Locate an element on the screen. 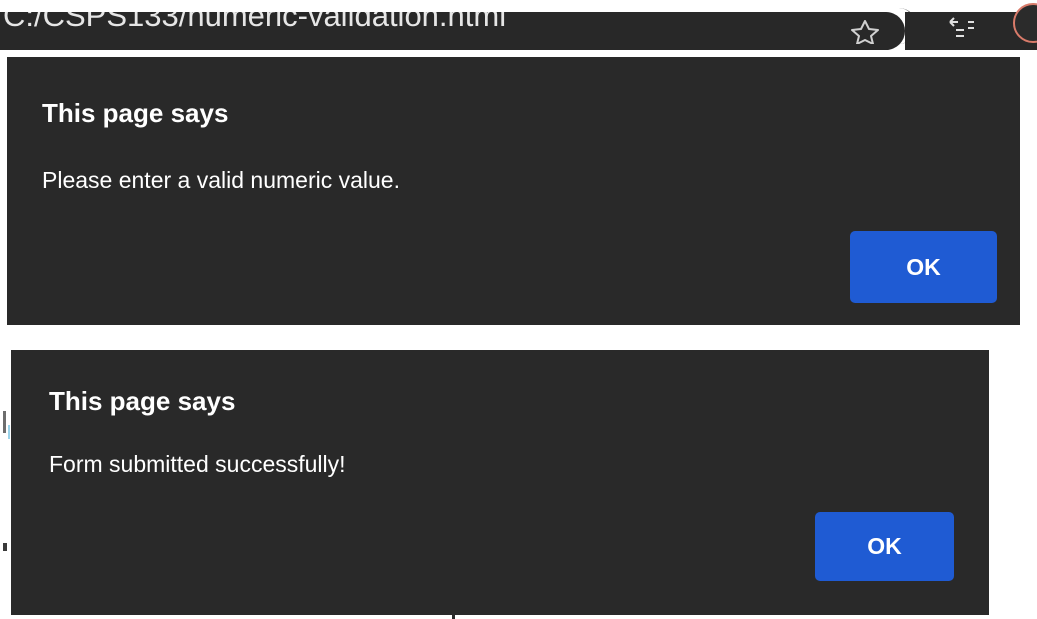  address-bar: C:/CSPS133/numeric-validation.html is located at coordinates (452, 31).